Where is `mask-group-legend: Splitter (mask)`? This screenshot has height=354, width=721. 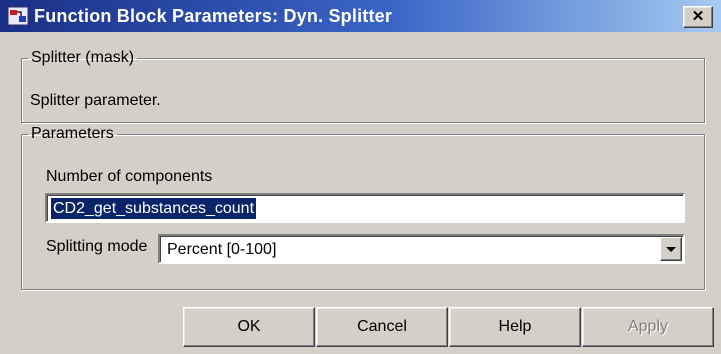
mask-group-legend: Splitter (mask) is located at coordinates (83, 57).